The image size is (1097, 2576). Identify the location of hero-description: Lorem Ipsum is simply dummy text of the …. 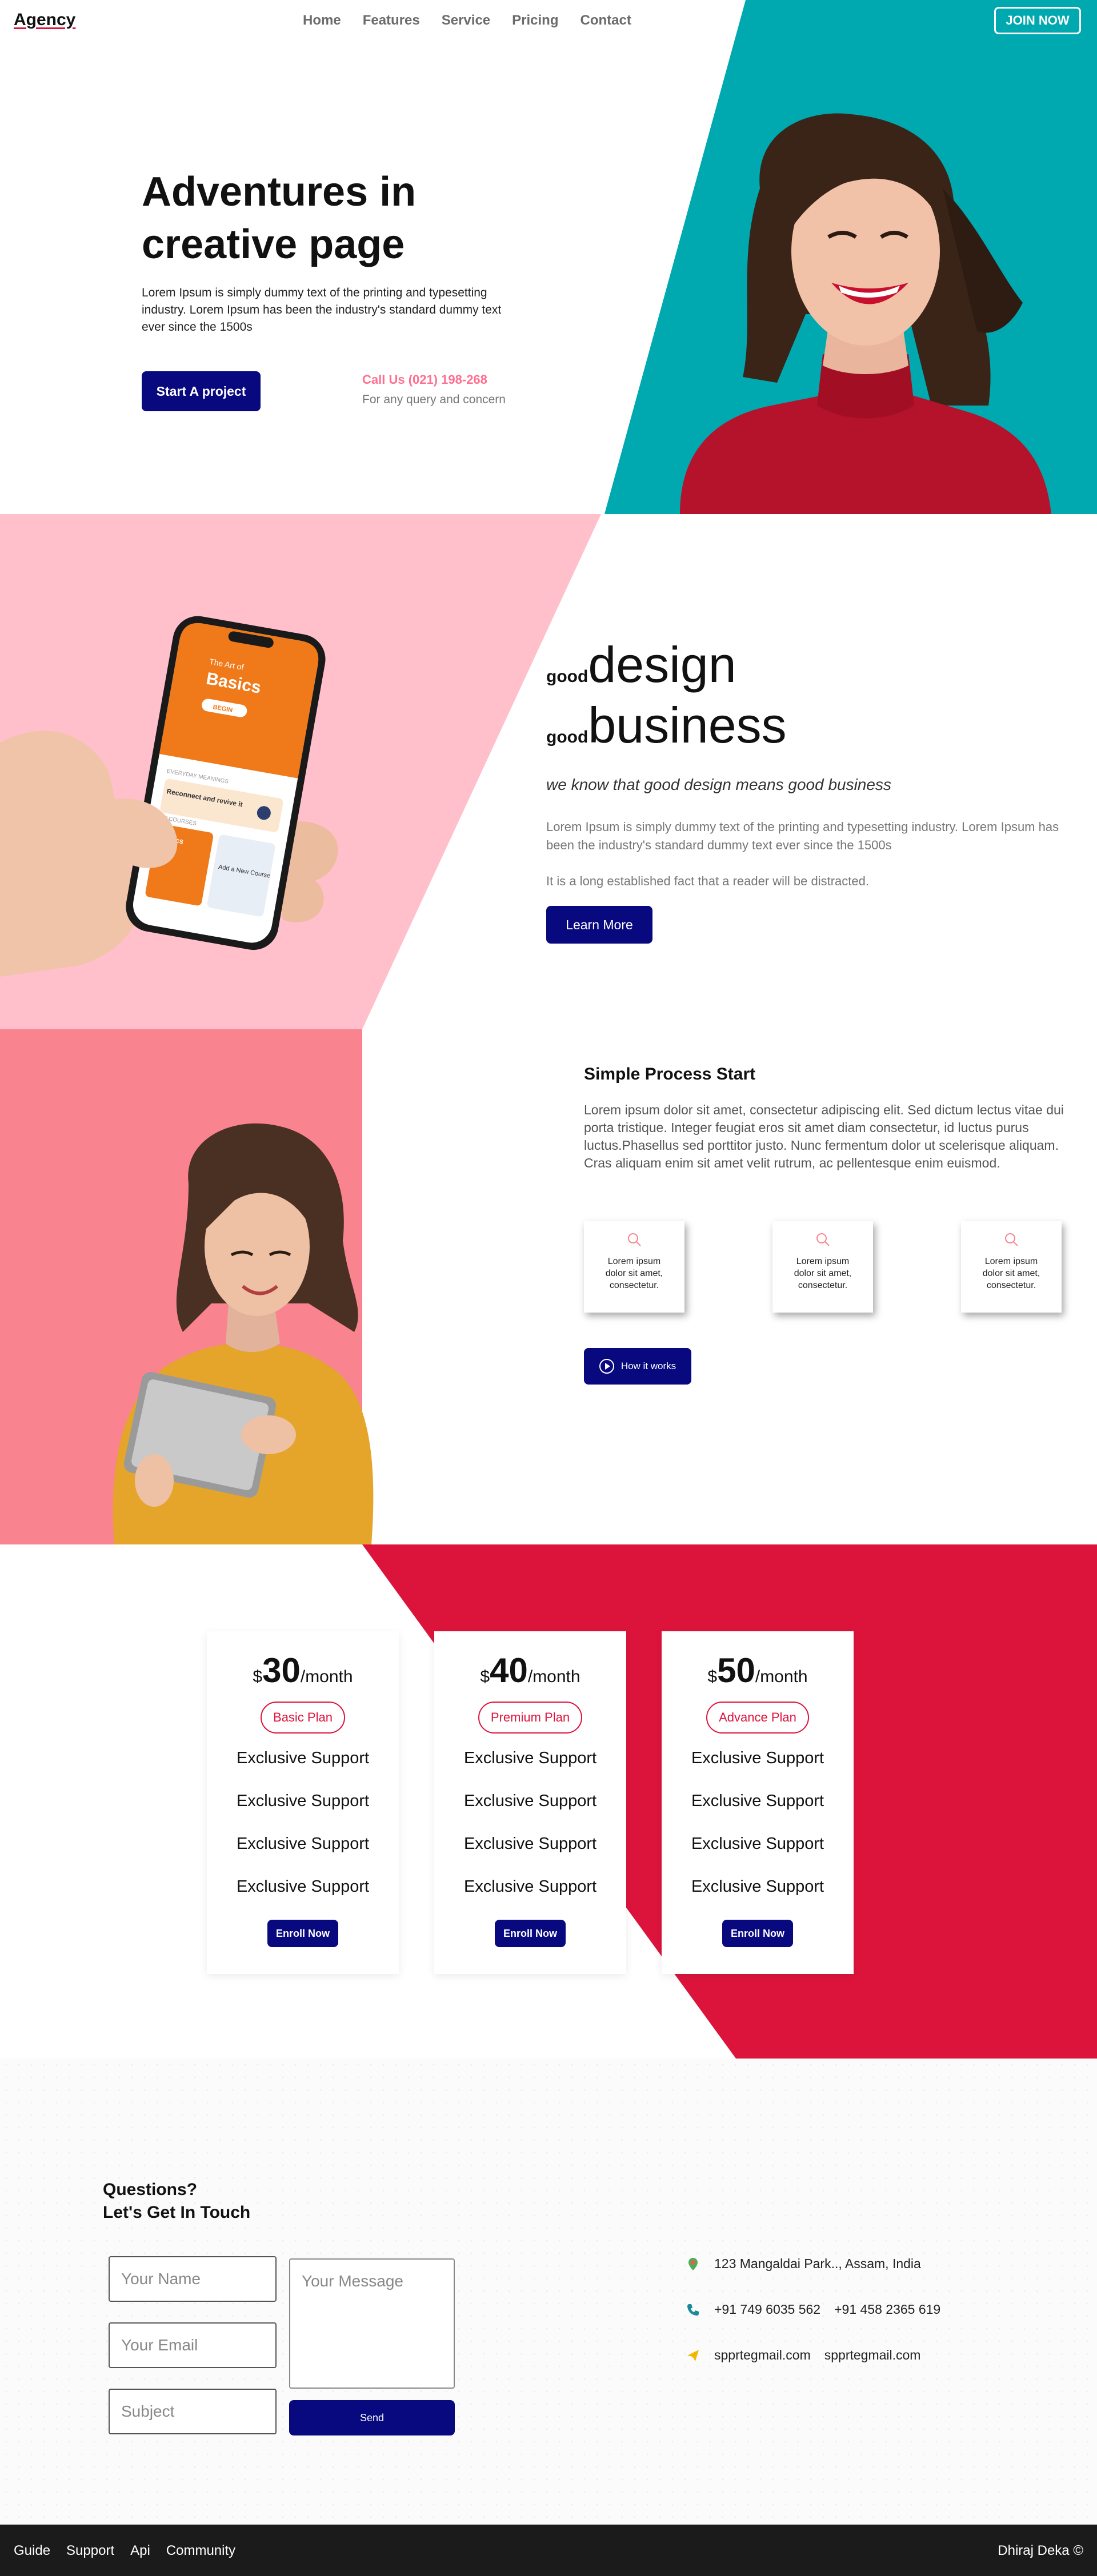
(322, 310).